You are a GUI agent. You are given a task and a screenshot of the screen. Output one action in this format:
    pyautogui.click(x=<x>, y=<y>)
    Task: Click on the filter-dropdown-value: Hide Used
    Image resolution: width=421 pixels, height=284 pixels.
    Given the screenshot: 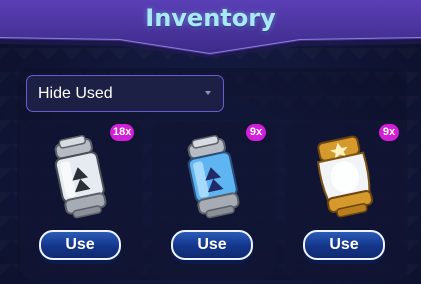 What is the action you would take?
    pyautogui.click(x=75, y=93)
    